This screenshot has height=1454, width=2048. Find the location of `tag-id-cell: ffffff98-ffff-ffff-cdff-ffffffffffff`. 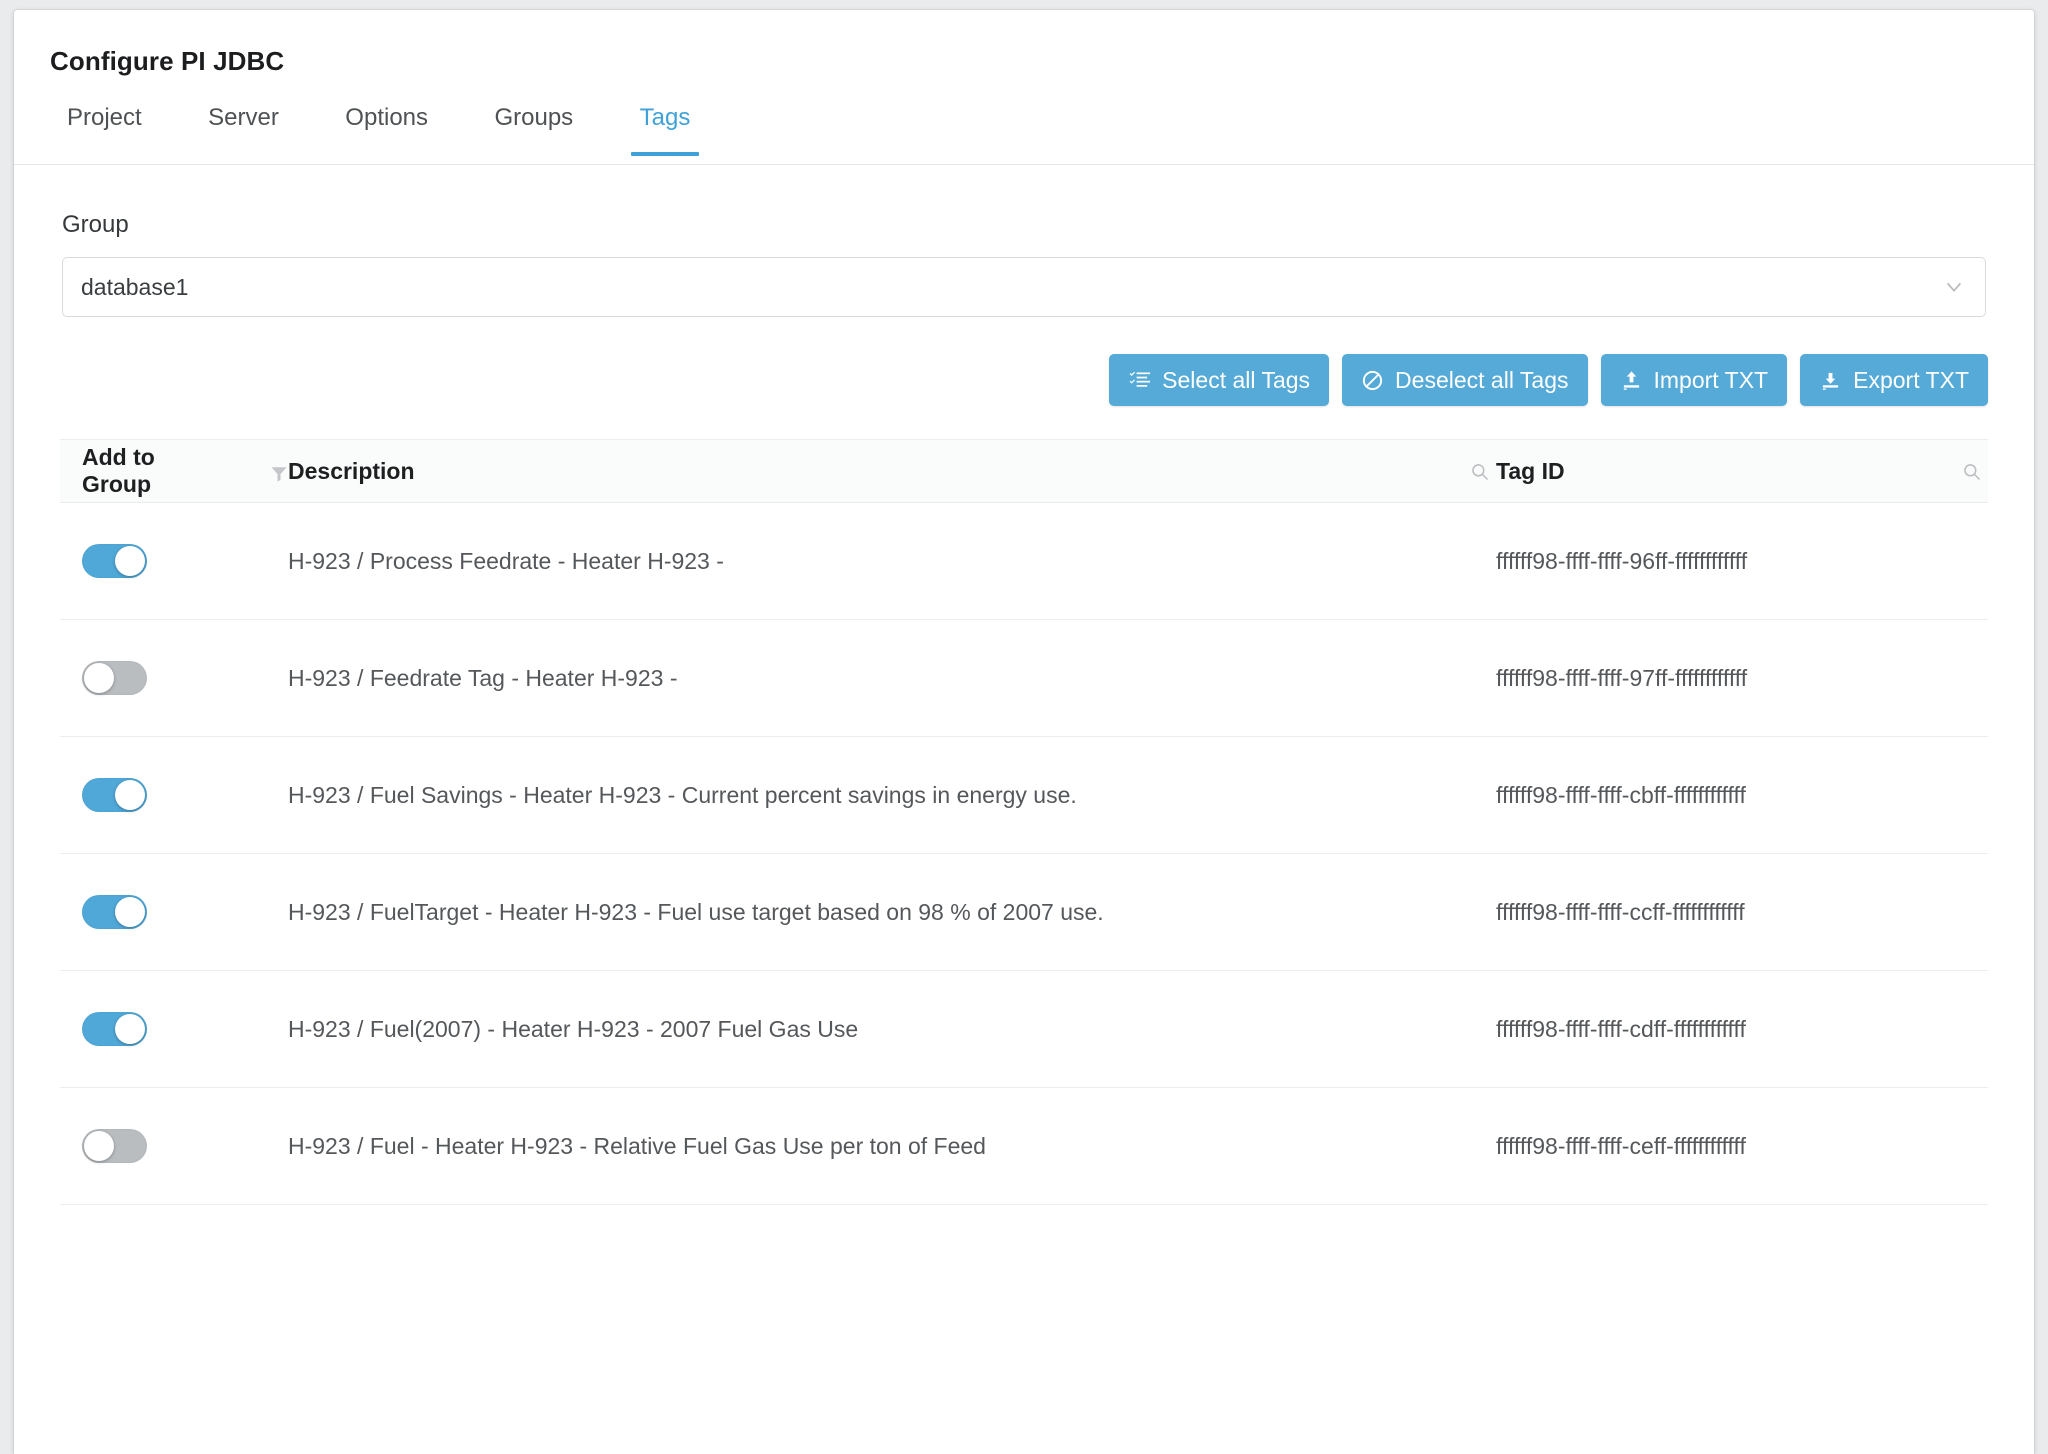

tag-id-cell: ffffff98-ffff-ffff-cdff-ffffffffffff is located at coordinates (1621, 1028).